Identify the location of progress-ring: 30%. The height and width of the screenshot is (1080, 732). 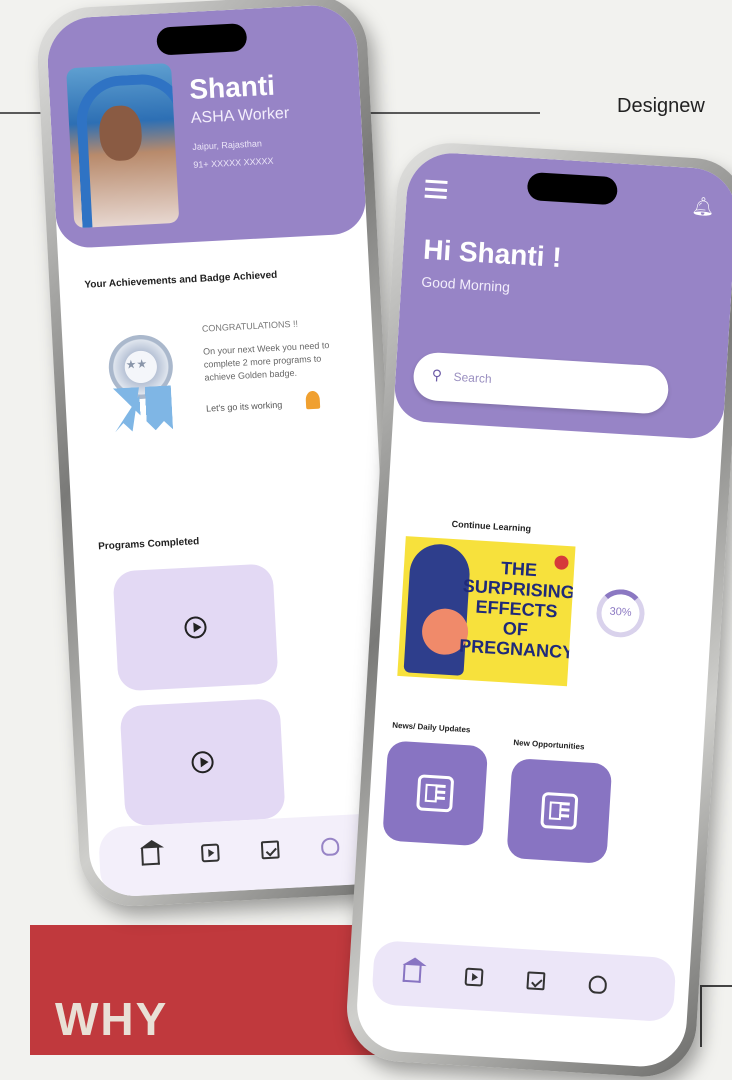
(620, 613).